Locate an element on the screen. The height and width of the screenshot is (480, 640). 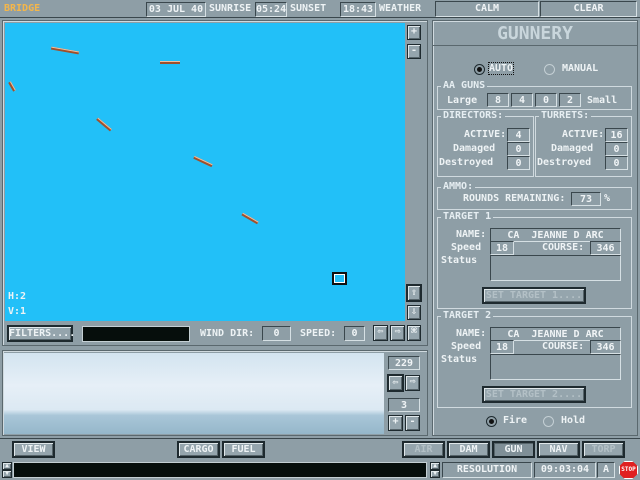
target2-status-label: Status is located at coordinates (459, 359).